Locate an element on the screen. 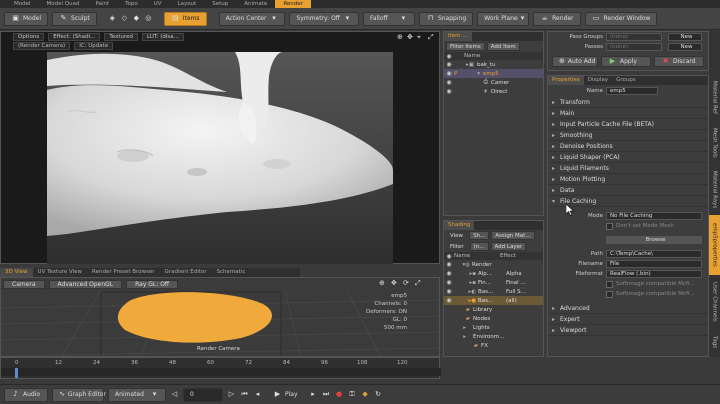 This screenshot has width=720, height=404. polygon-mode-icon: ◆ is located at coordinates (136, 18).